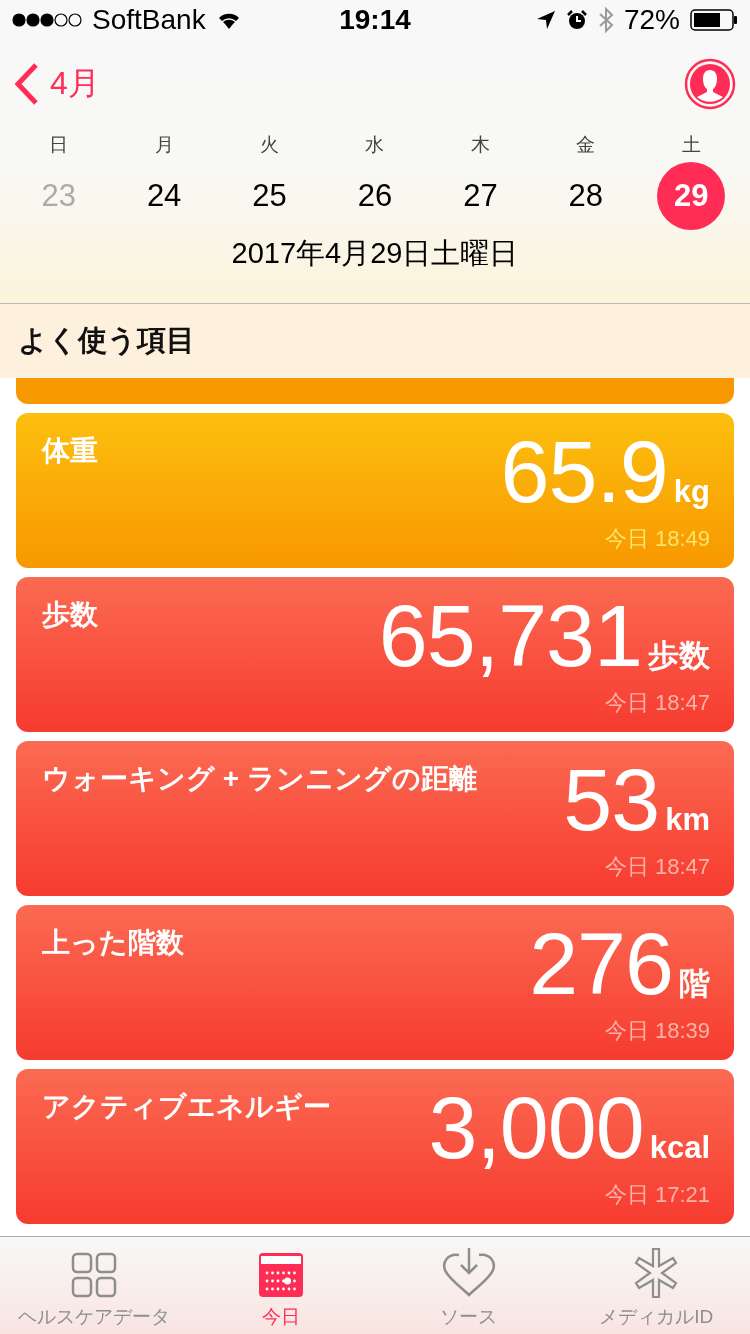 The height and width of the screenshot is (1334, 750). What do you see at coordinates (375, 20) in the screenshot?
I see `clock-time: 19:14` at bounding box center [375, 20].